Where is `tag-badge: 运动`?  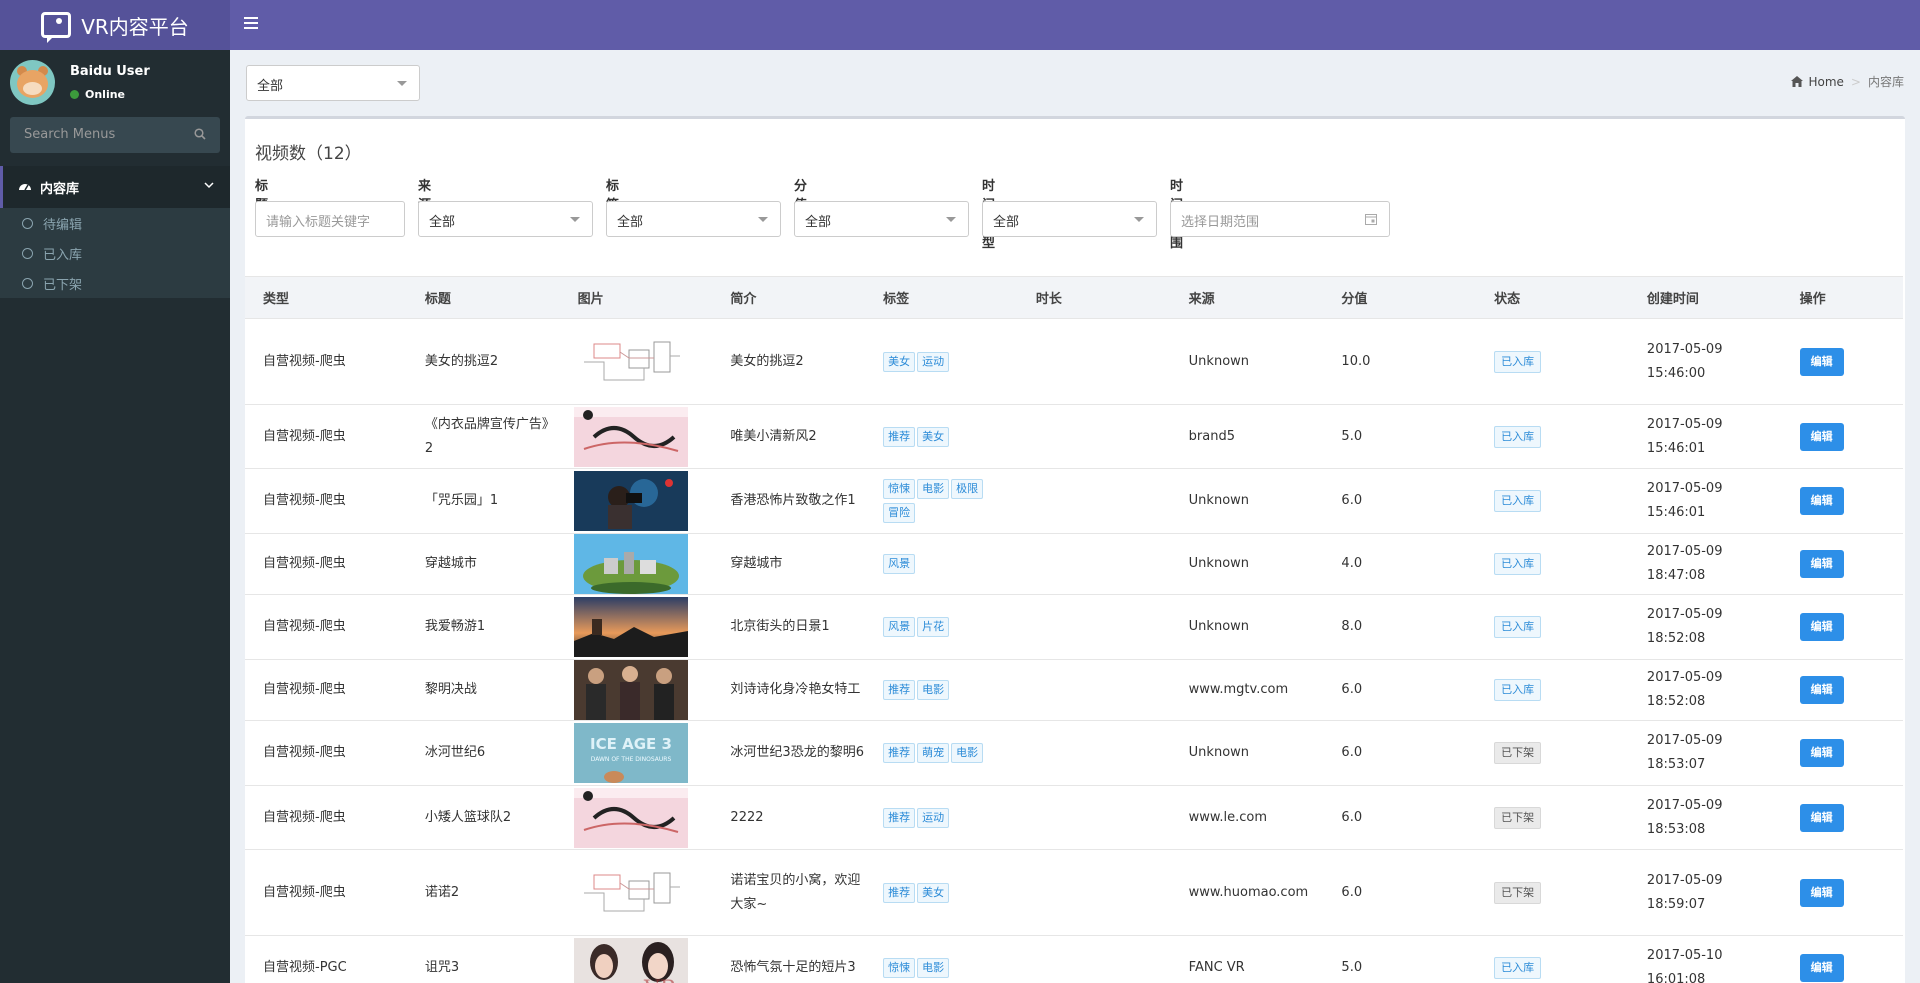
tag-badge: 运动 is located at coordinates (933, 361).